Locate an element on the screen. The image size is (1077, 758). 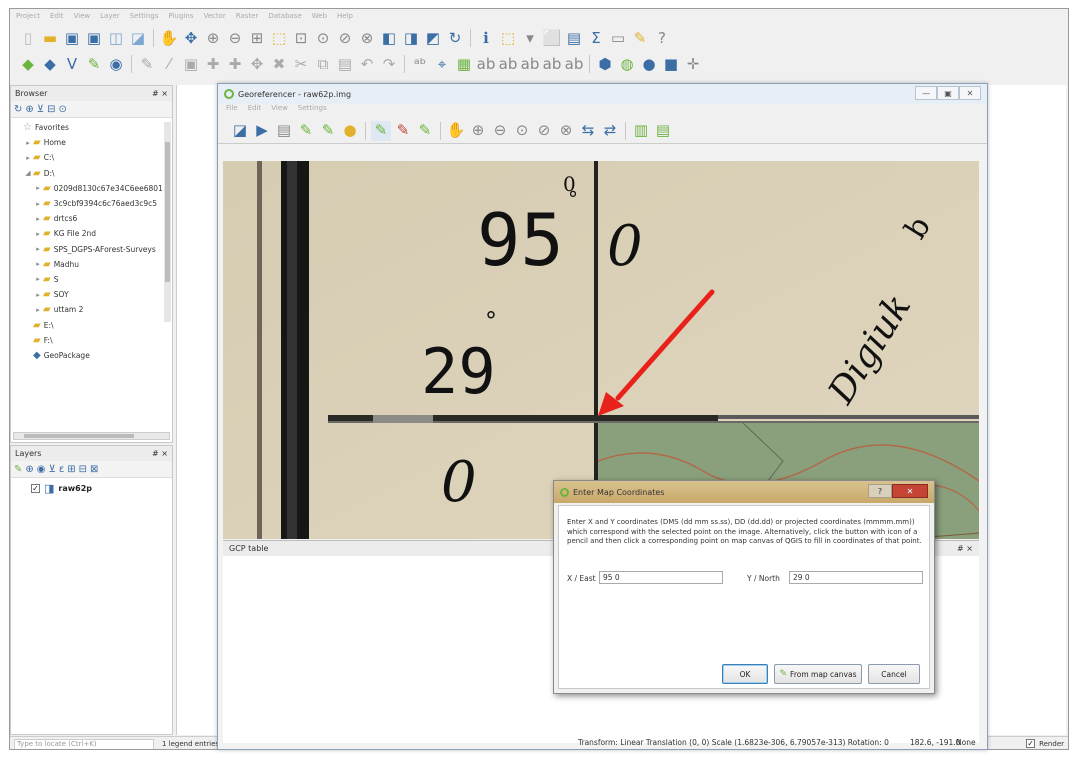
browser-tree-item: ◢ ▰ D:\ is located at coordinates (92, 173).